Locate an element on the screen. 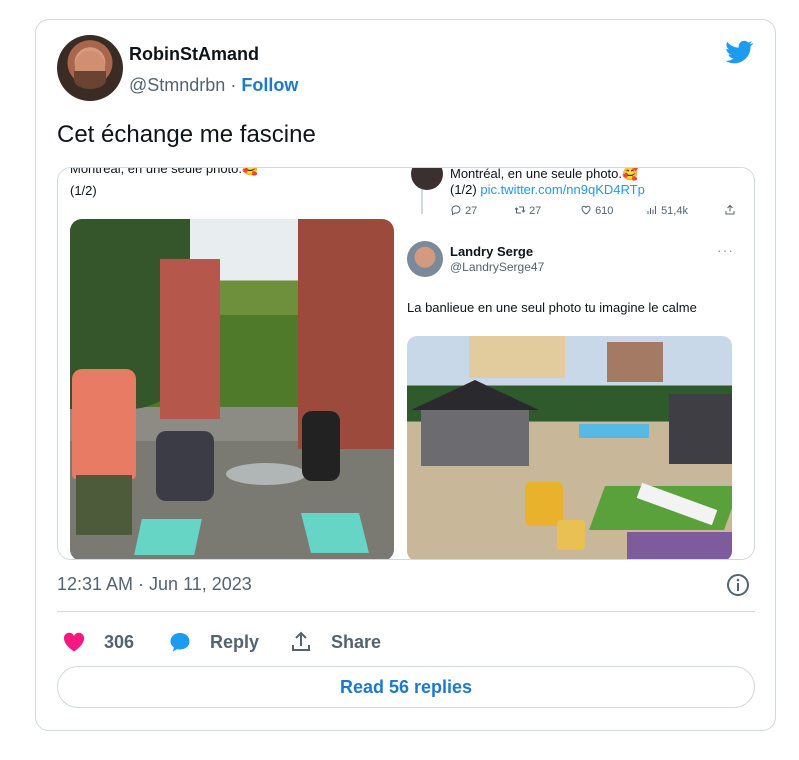 This screenshot has width=799, height=760. follow-button: Follow is located at coordinates (269, 85).